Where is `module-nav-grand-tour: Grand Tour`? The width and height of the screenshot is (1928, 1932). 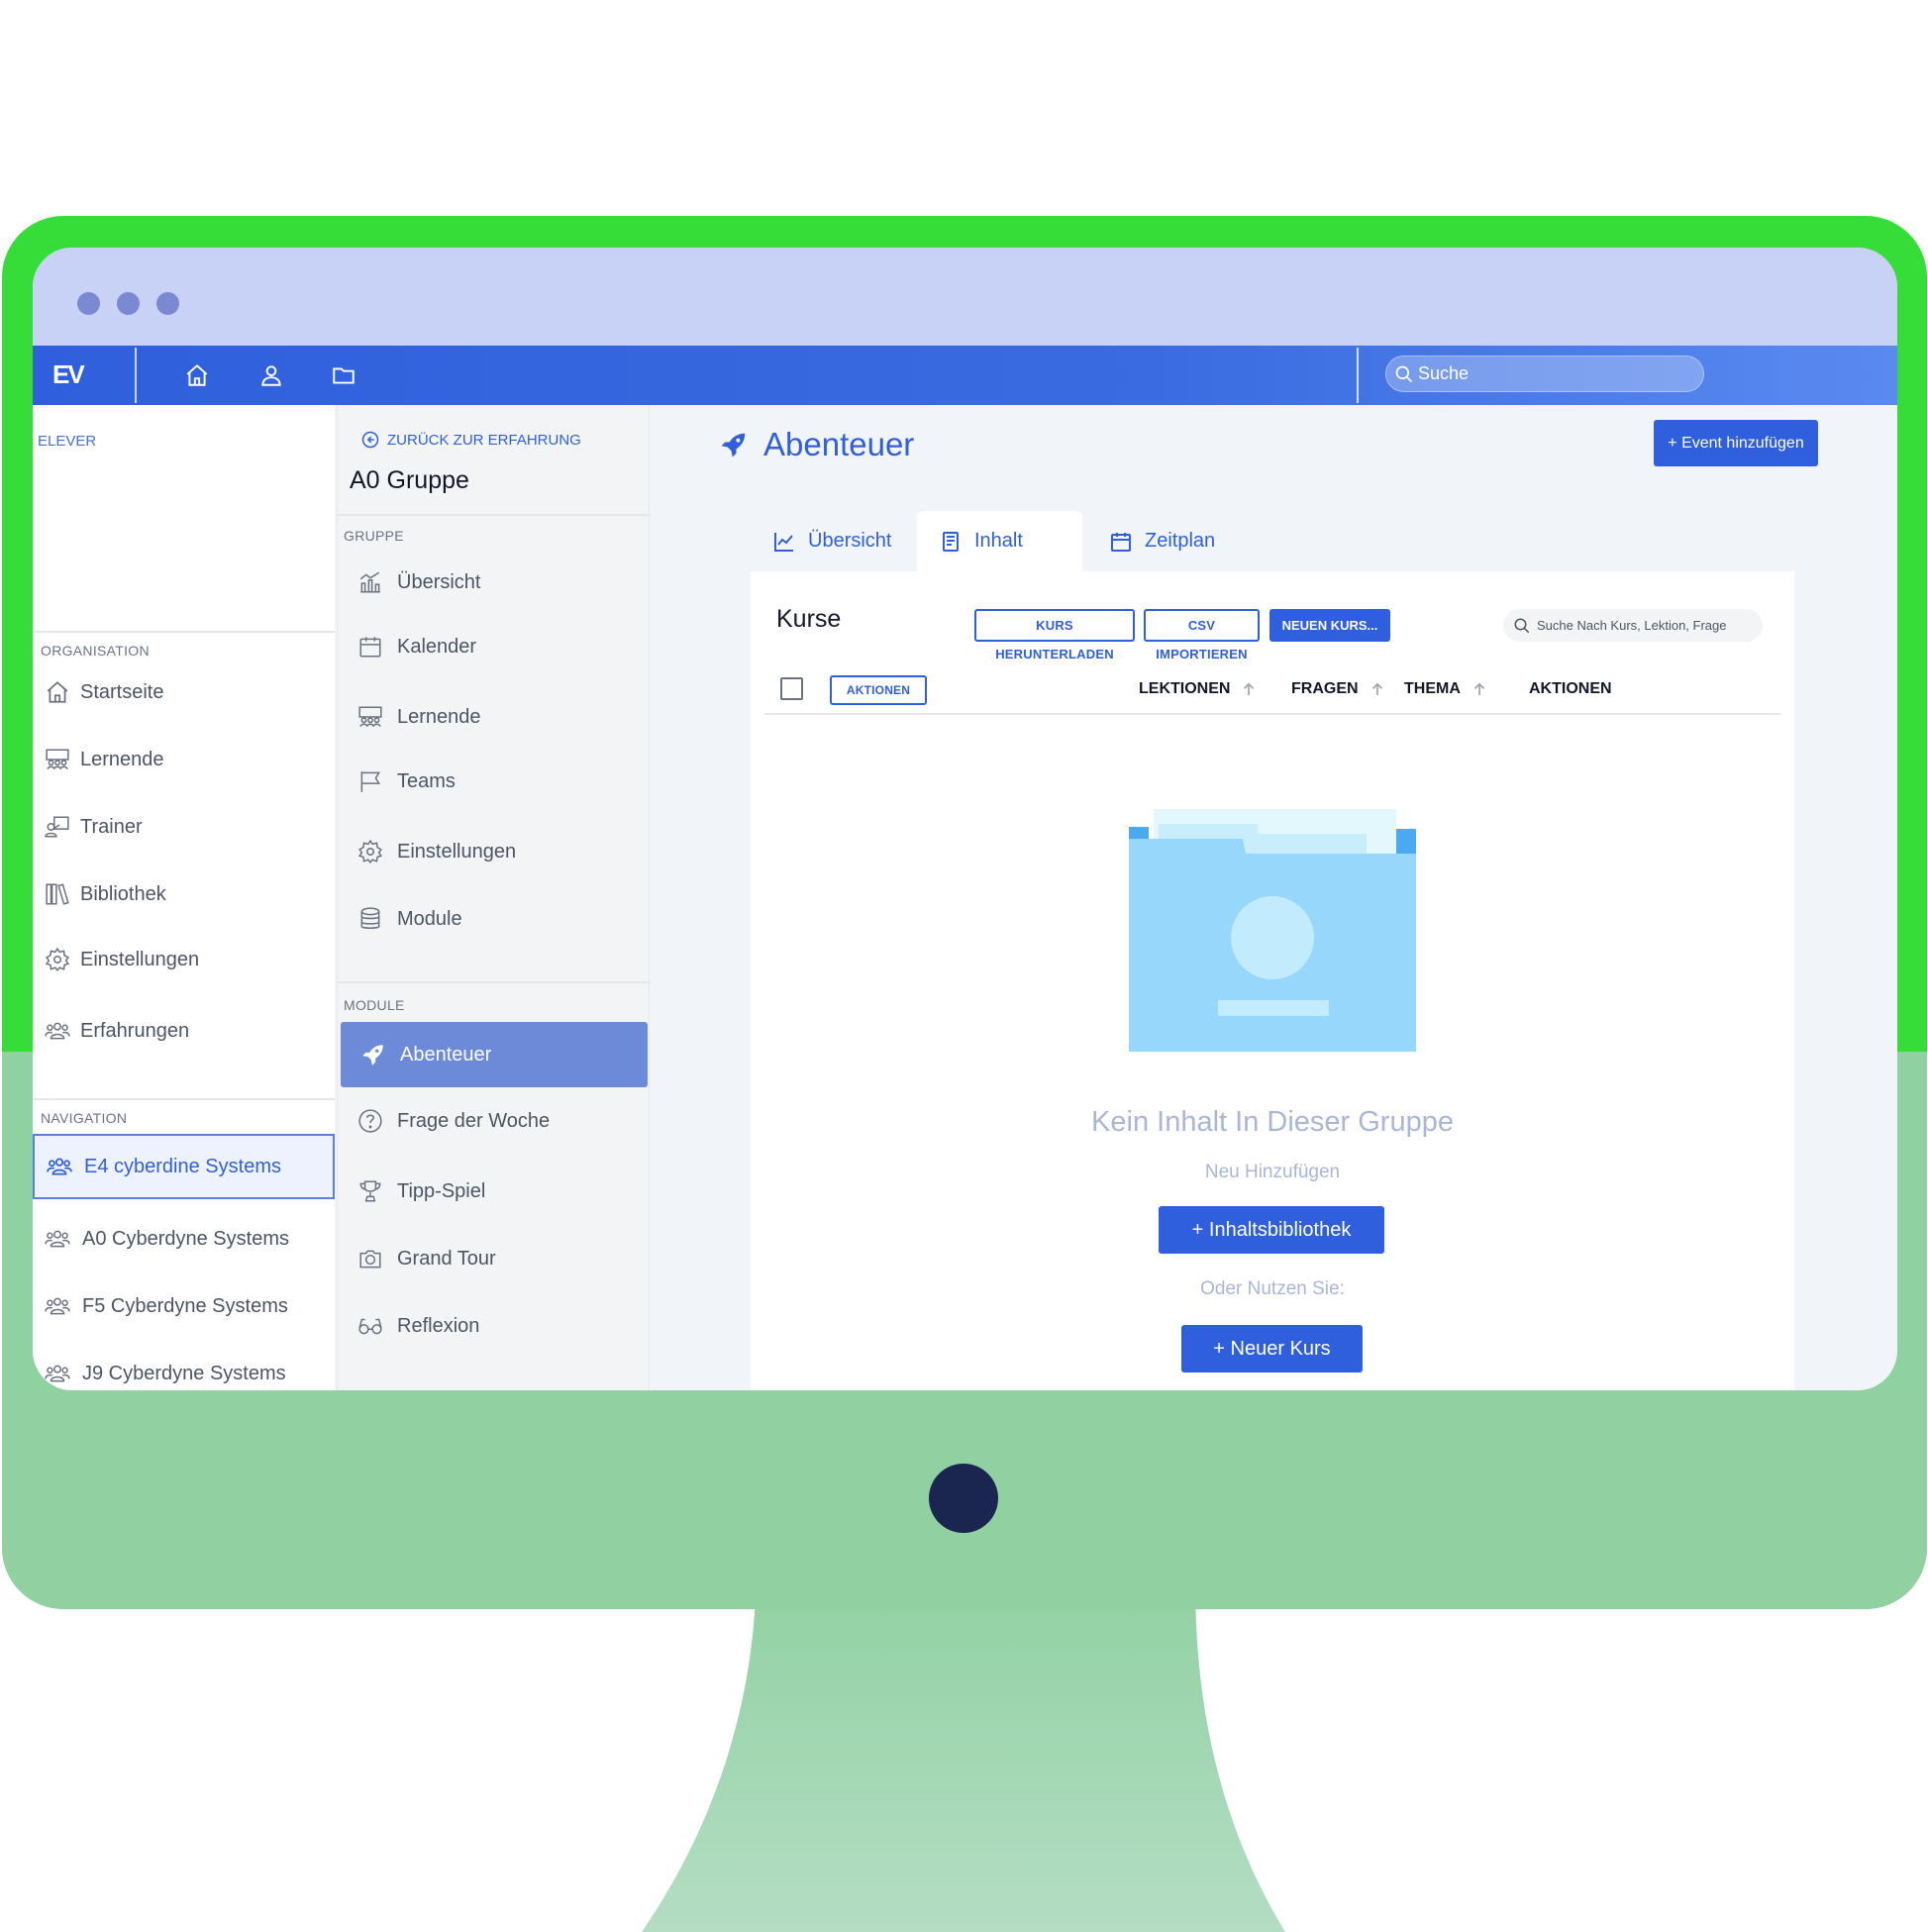
module-nav-grand-tour: Grand Tour is located at coordinates (494, 1258).